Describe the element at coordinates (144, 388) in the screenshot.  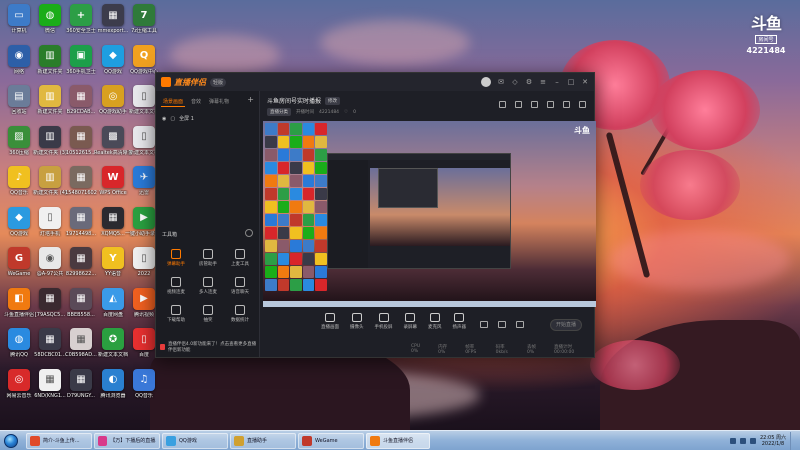
I see `desktop-icon: ♫ QQ音乐` at that location.